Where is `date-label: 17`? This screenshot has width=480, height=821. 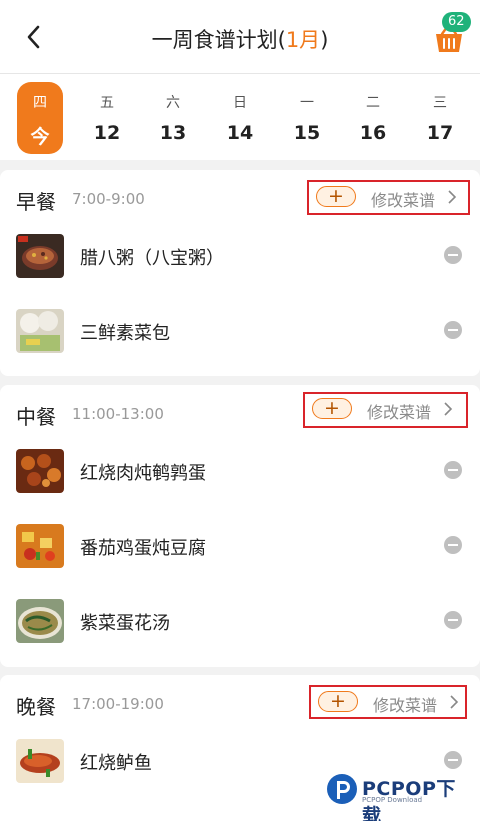 date-label: 17 is located at coordinates (440, 133).